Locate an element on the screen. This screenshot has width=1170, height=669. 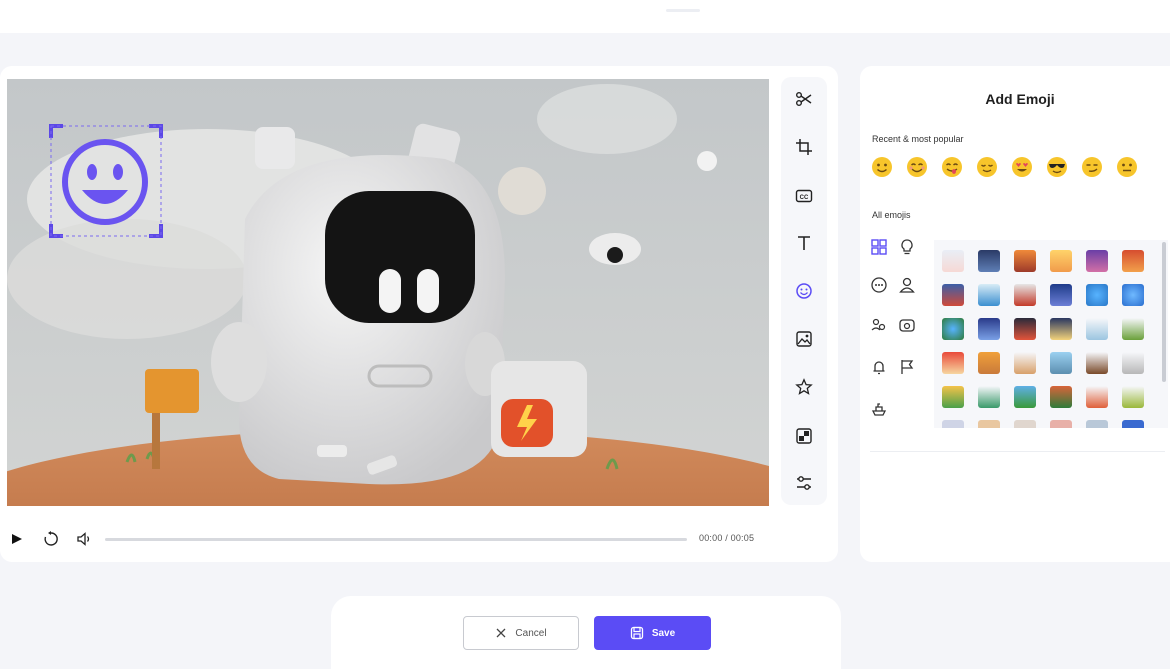
emoji-grid is located at coordinates (1051, 334).